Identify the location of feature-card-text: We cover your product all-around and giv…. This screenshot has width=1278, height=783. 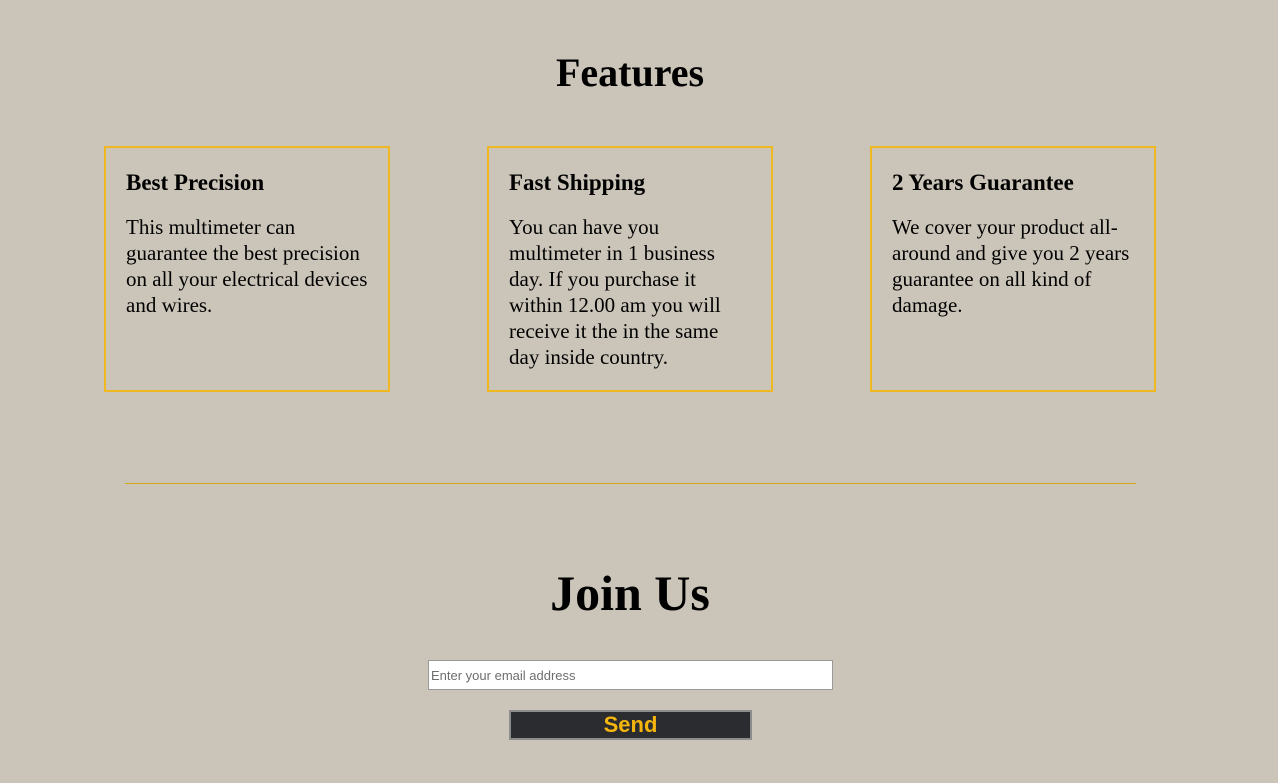
(1011, 266).